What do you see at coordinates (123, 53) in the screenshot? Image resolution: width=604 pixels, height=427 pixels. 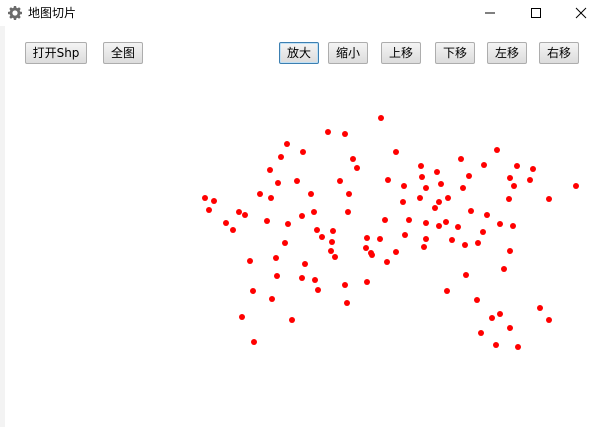 I see `full-extent-button: 全图` at bounding box center [123, 53].